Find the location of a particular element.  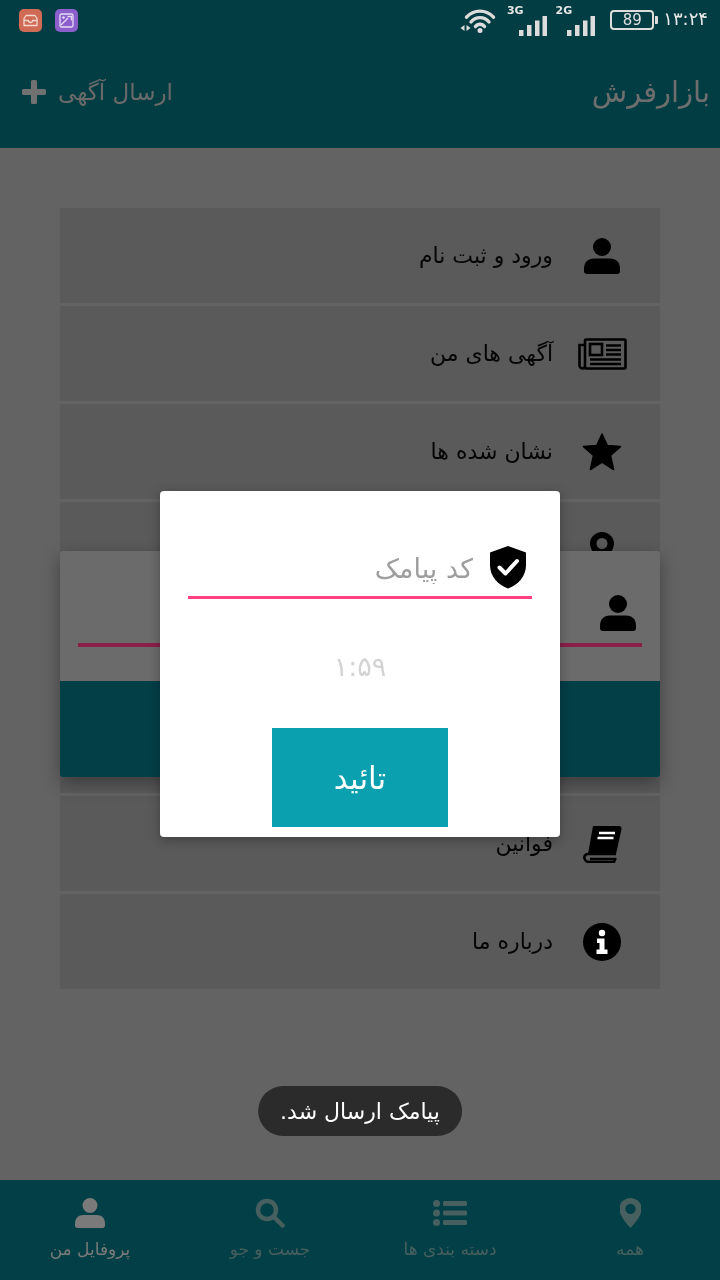

menu-item-label: درباره ما is located at coordinates (512, 941).